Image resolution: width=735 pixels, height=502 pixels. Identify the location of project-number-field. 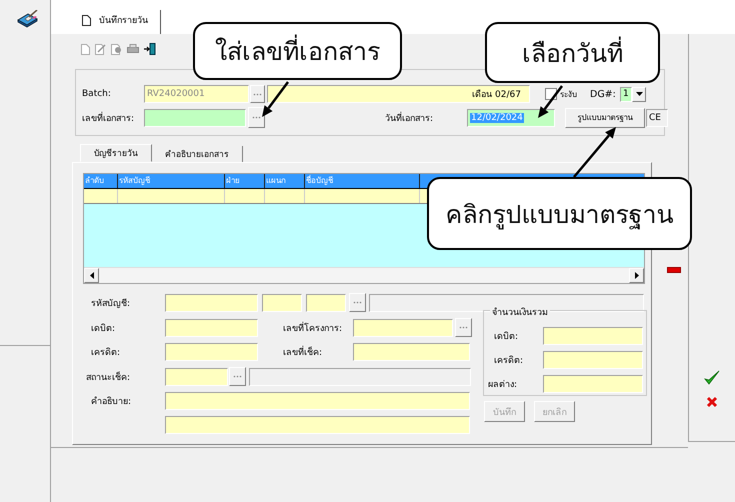
(403, 327).